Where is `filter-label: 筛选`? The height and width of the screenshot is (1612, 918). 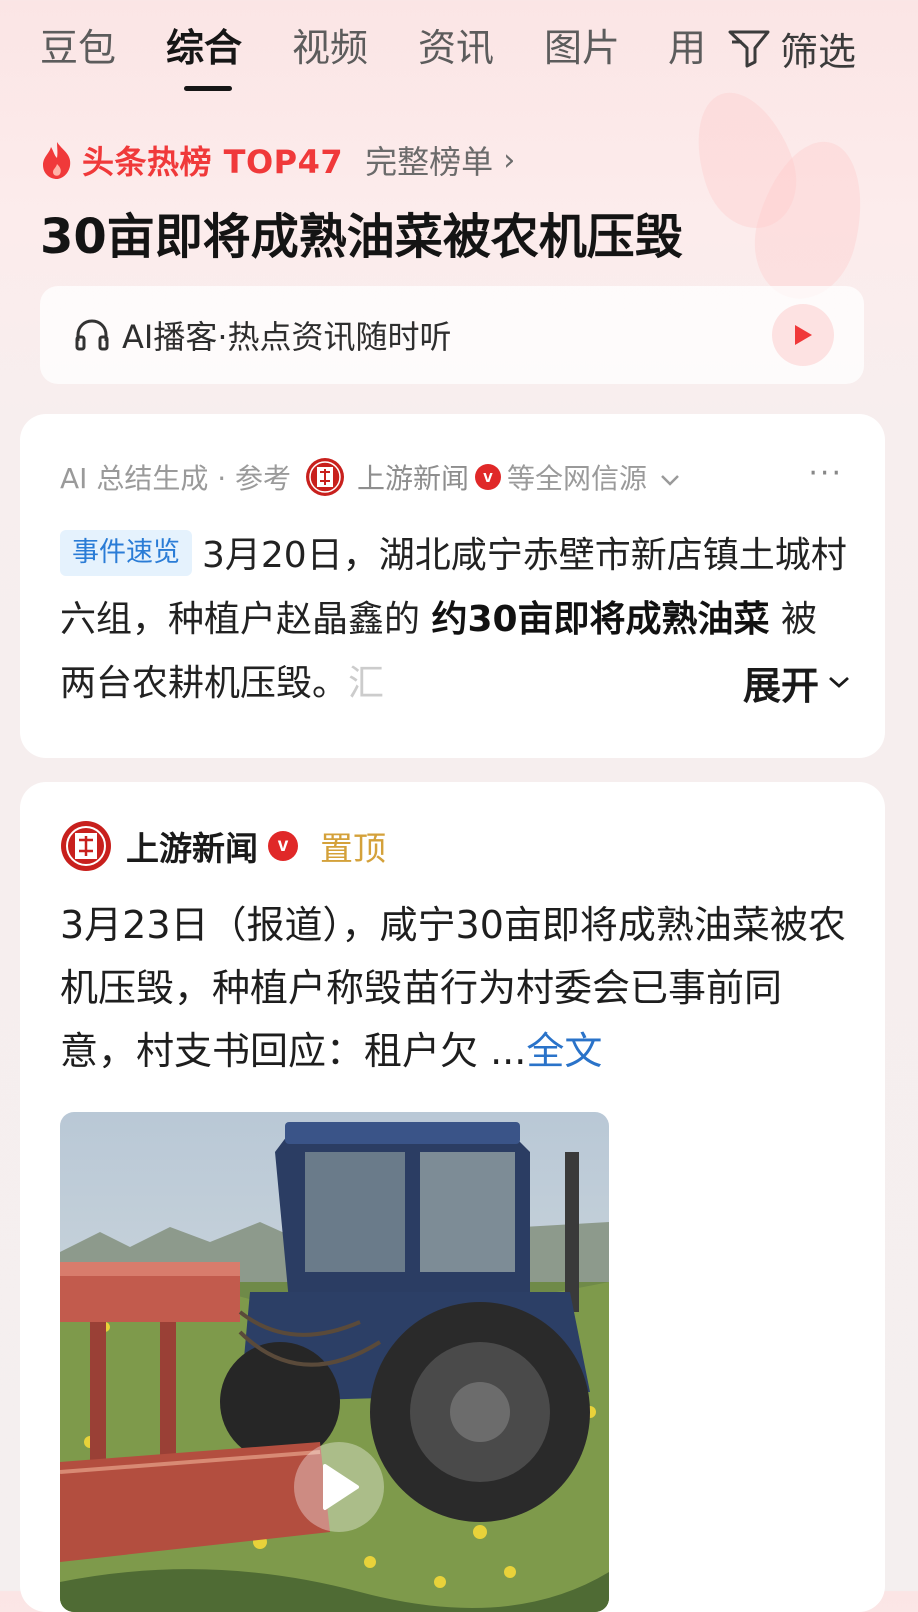
filter-label: 筛选 is located at coordinates (818, 51).